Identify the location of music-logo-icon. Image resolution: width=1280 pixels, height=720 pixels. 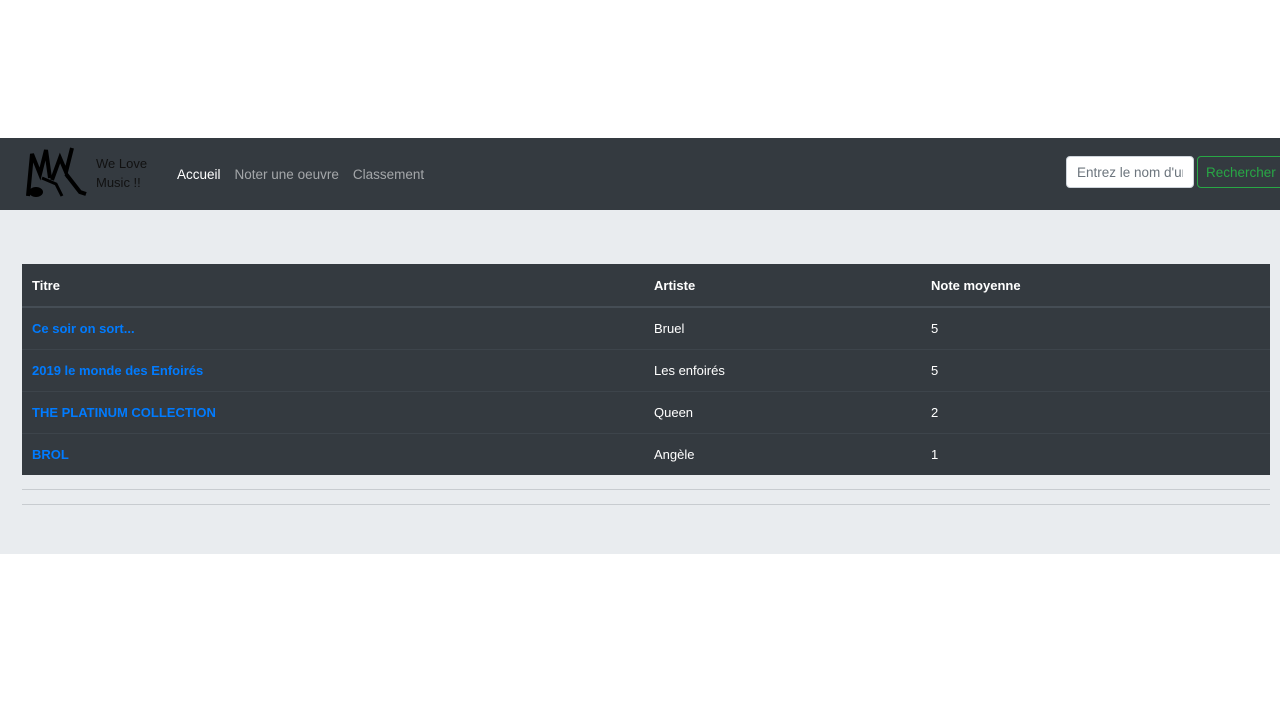
(55, 174).